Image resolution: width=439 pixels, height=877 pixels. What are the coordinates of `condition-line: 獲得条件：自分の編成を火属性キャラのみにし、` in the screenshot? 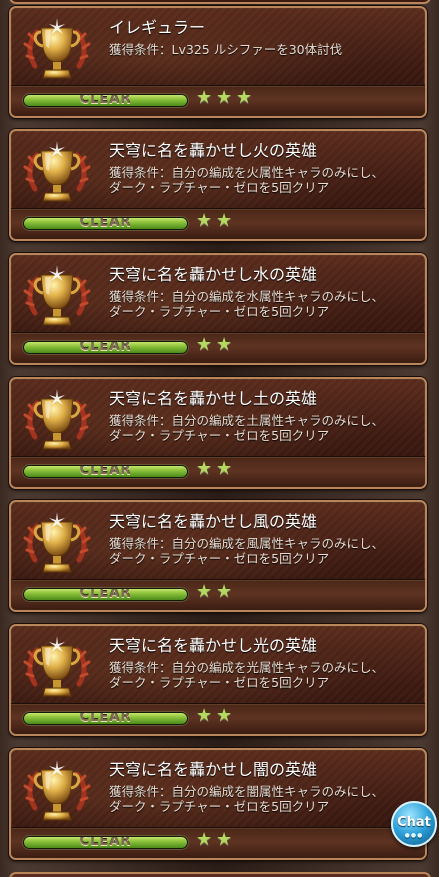 It's located at (247, 172).